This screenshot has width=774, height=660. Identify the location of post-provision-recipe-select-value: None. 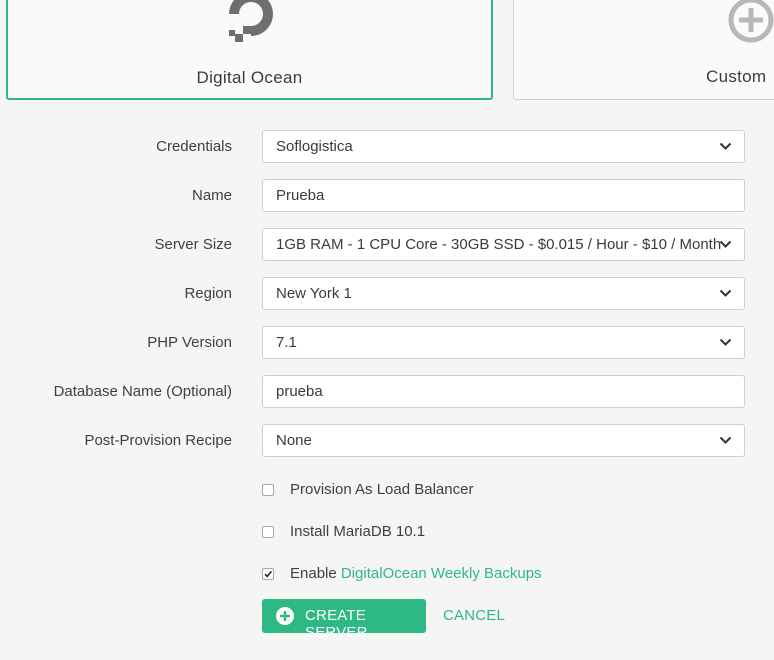
(294, 440).